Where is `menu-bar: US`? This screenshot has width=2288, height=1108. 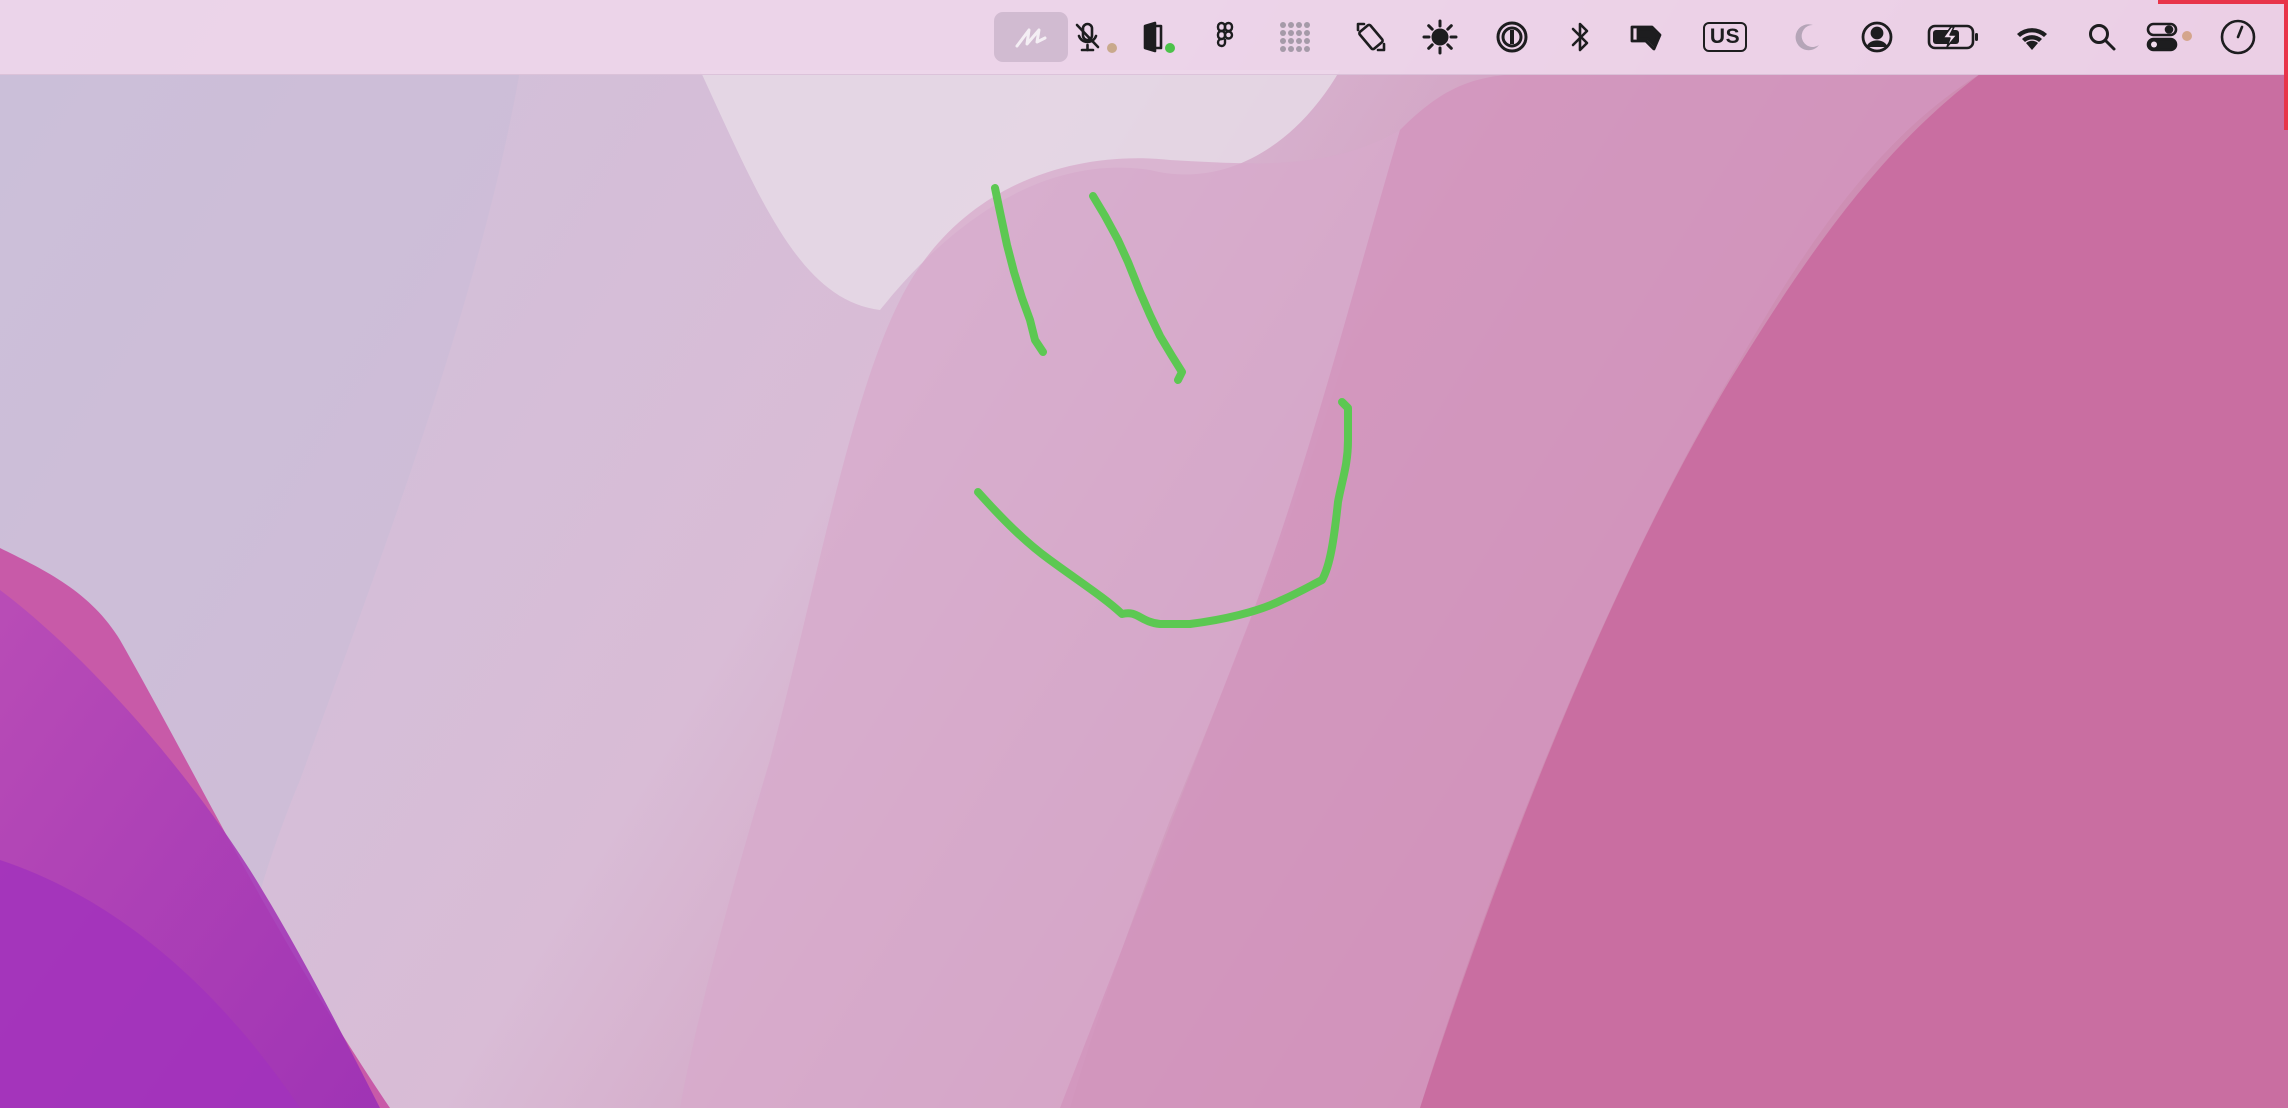
menu-bar: US is located at coordinates (1144, 37).